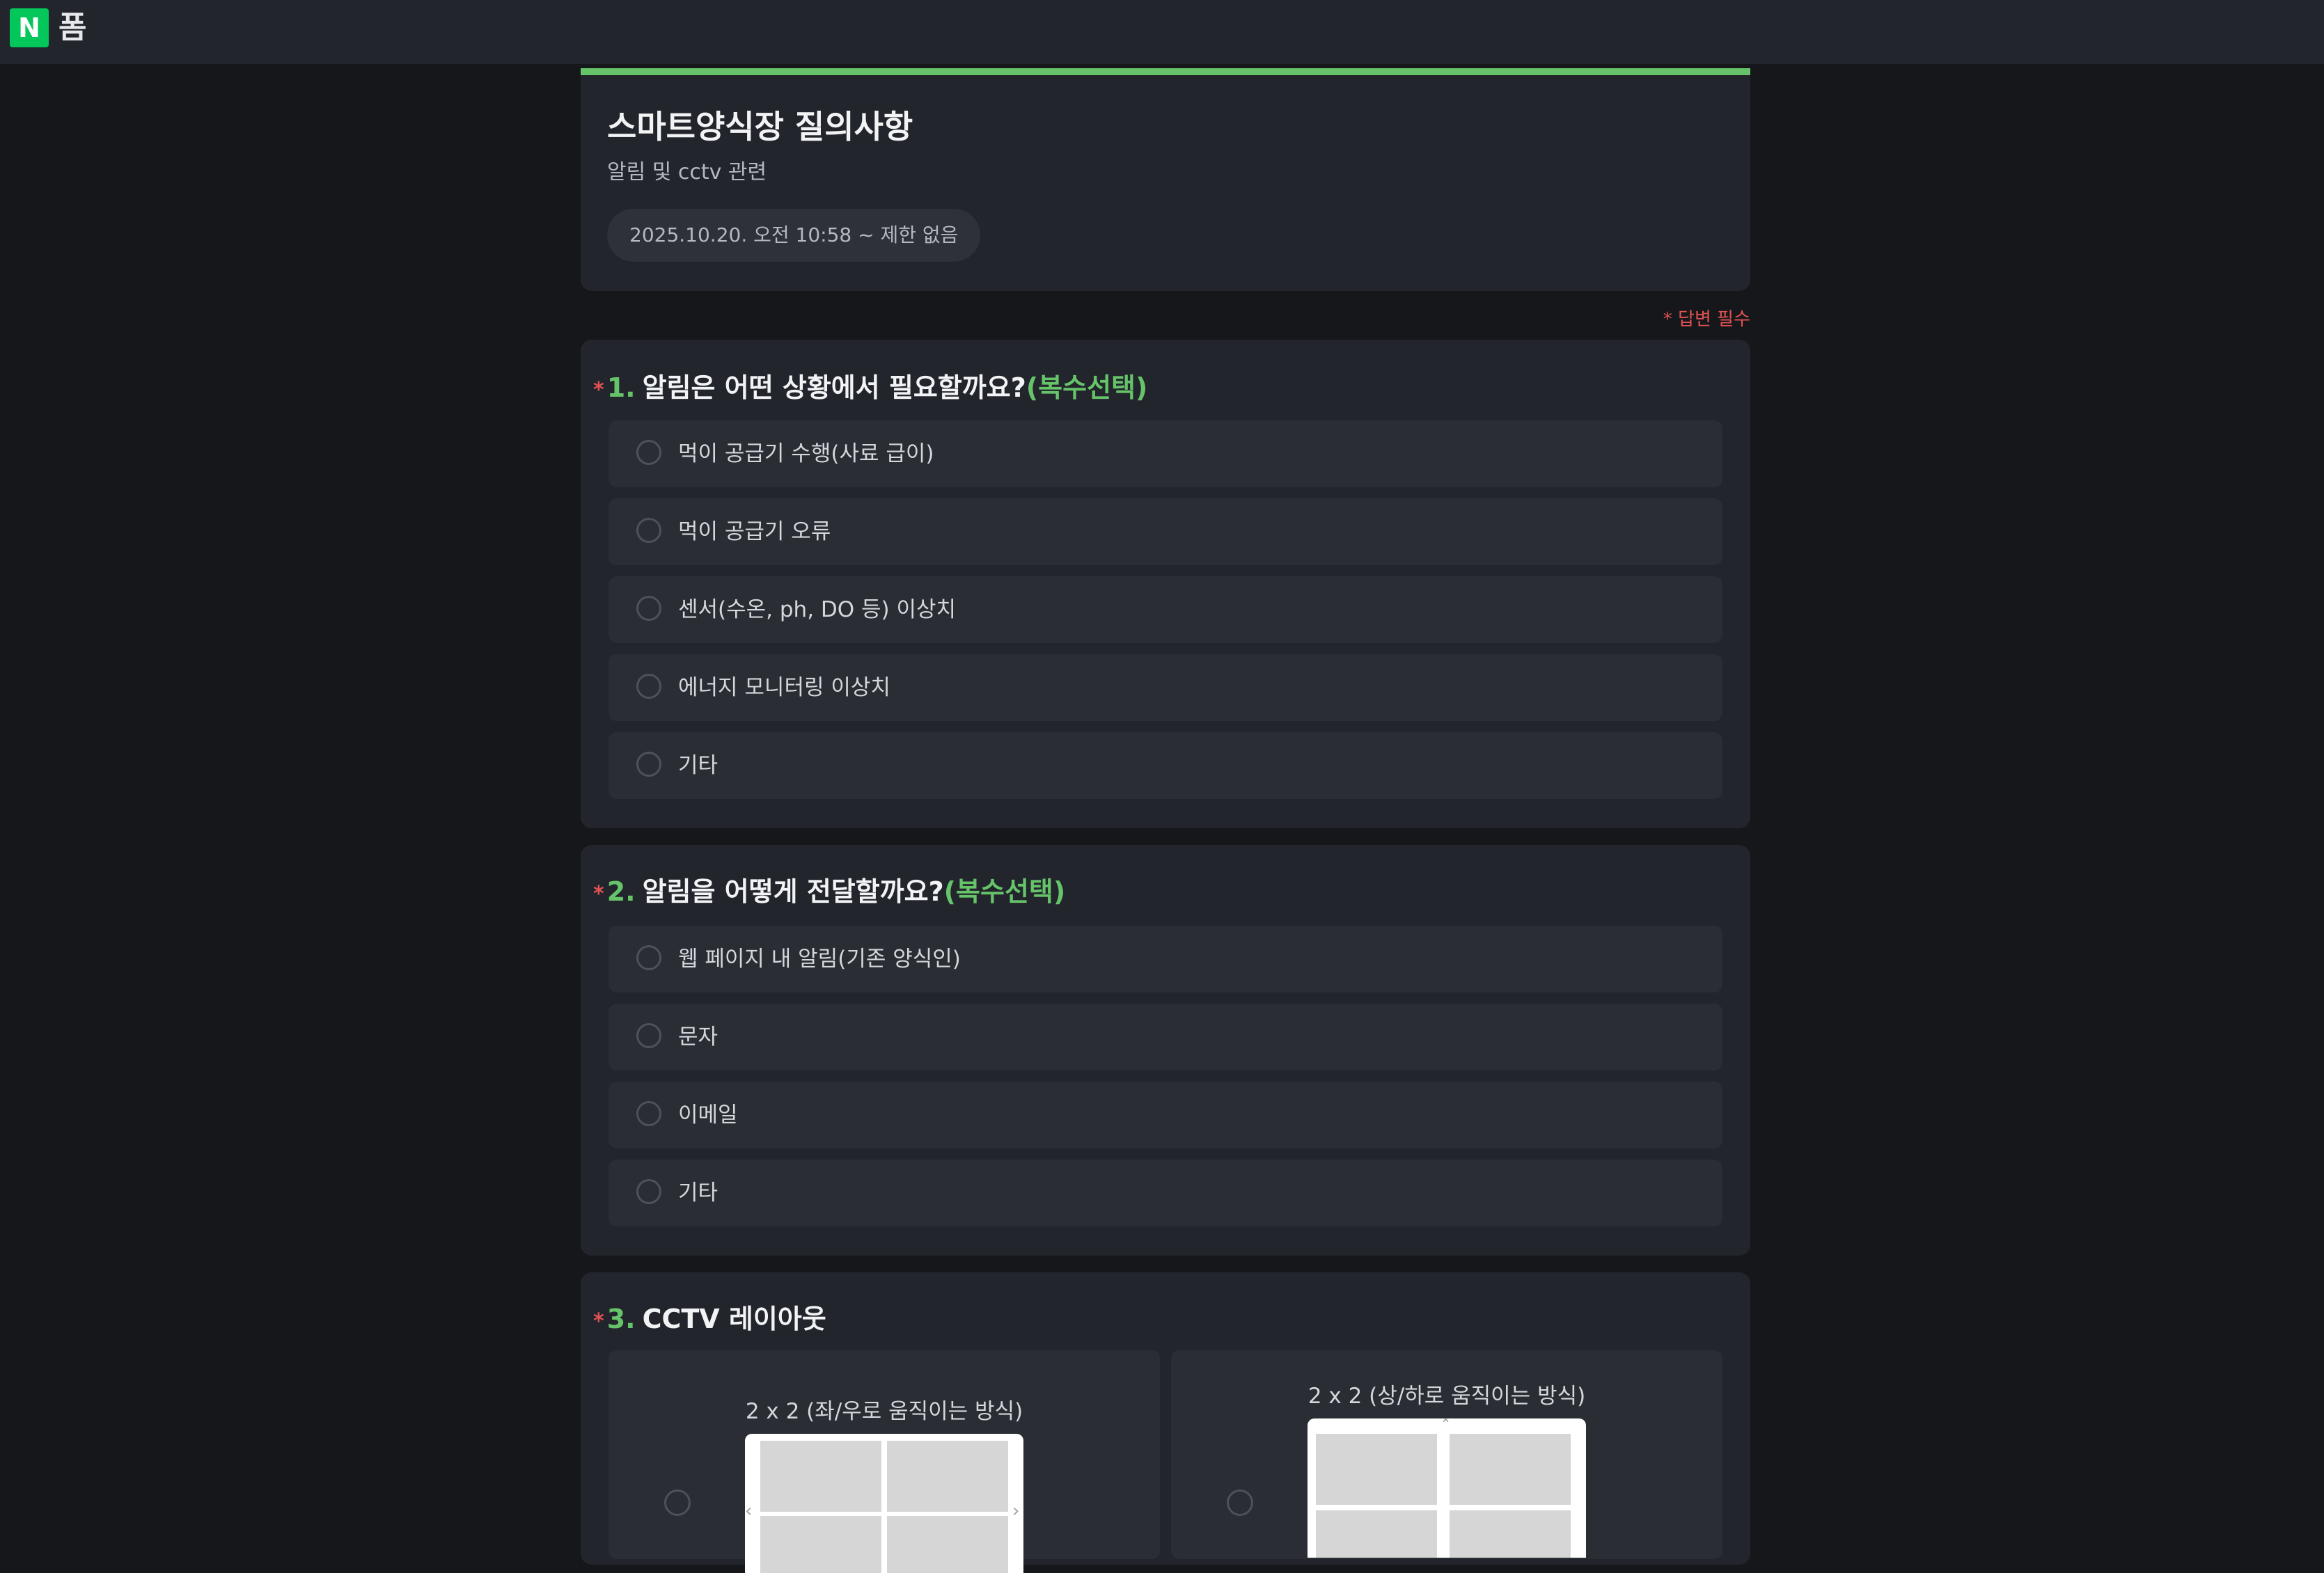  What do you see at coordinates (884, 1411) in the screenshot?
I see `layout-caption: 2 x 2 (좌/우로 움직이는 방식)` at bounding box center [884, 1411].